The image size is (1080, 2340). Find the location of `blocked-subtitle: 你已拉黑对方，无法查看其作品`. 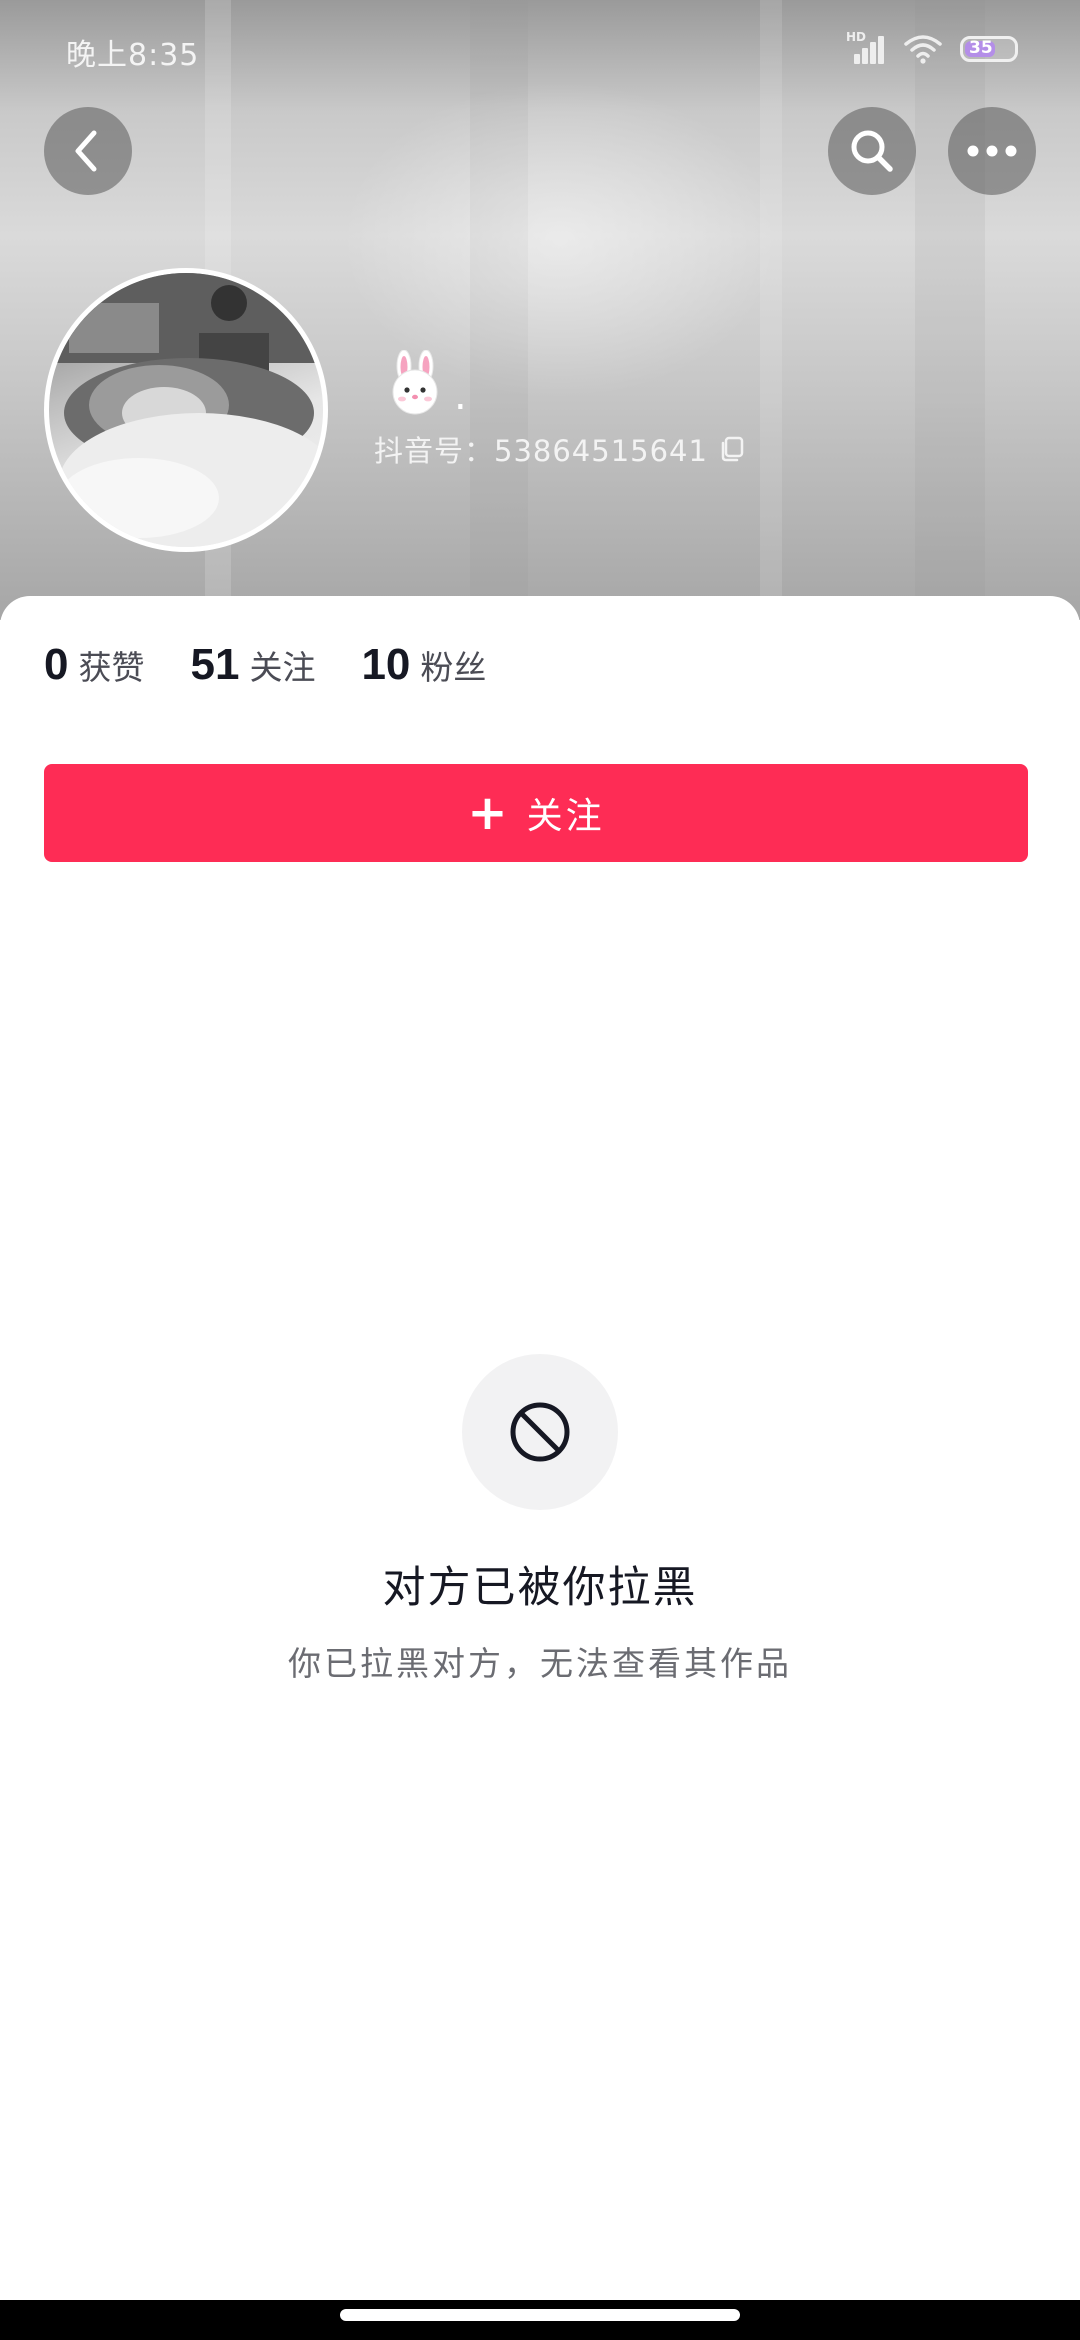

blocked-subtitle: 你已拉黑对方，无法查看其作品 is located at coordinates (540, 1663).